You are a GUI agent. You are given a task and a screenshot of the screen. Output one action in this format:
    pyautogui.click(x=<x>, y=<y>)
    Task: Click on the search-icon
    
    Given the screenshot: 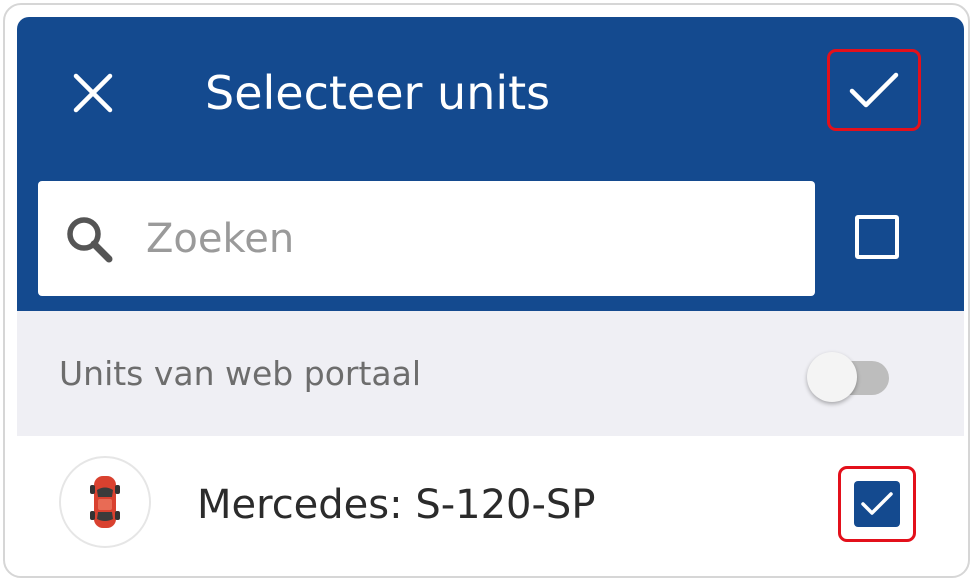 What is the action you would take?
    pyautogui.click(x=90, y=239)
    